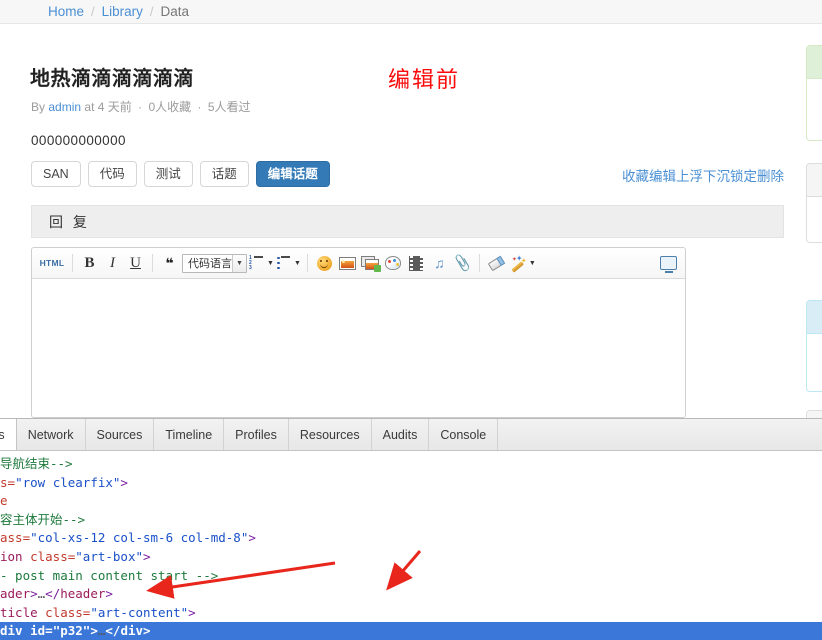 The width and height of the screenshot is (822, 640). Describe the element at coordinates (347, 263) in the screenshot. I see `image-button` at that location.